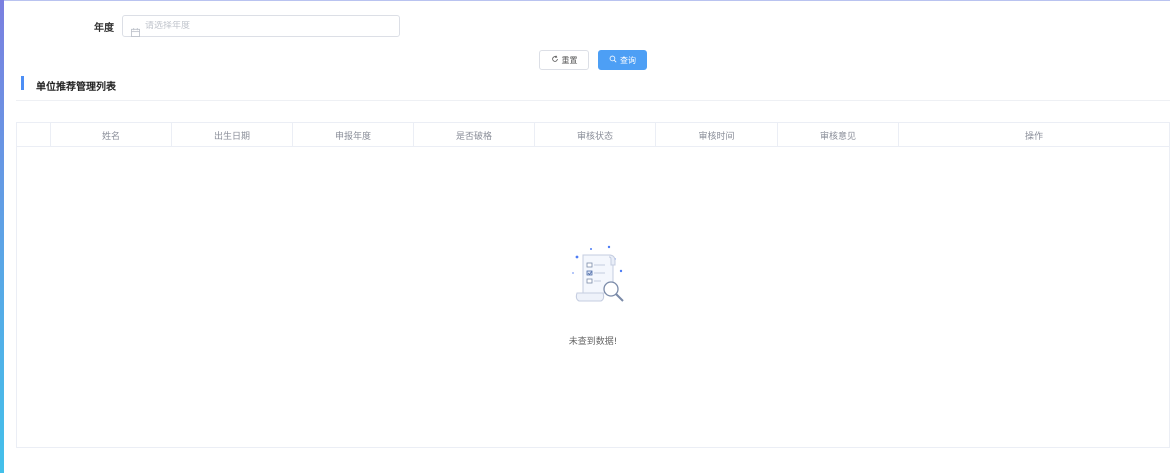 The height and width of the screenshot is (473, 1170). What do you see at coordinates (593, 100) in the screenshot?
I see `section-divider` at bounding box center [593, 100].